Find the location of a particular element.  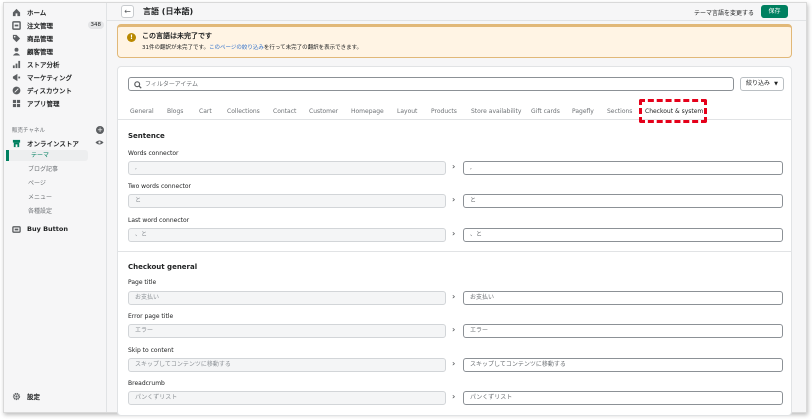

tab-highlight-annotation is located at coordinates (673, 111).